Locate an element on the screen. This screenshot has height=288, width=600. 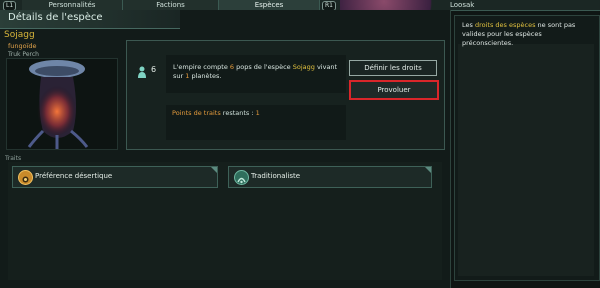
background-decoration is located at coordinates (395, 5).